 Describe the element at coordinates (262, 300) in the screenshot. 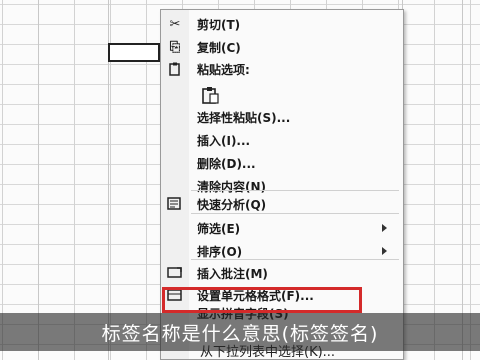

I see `highlight-box` at that location.